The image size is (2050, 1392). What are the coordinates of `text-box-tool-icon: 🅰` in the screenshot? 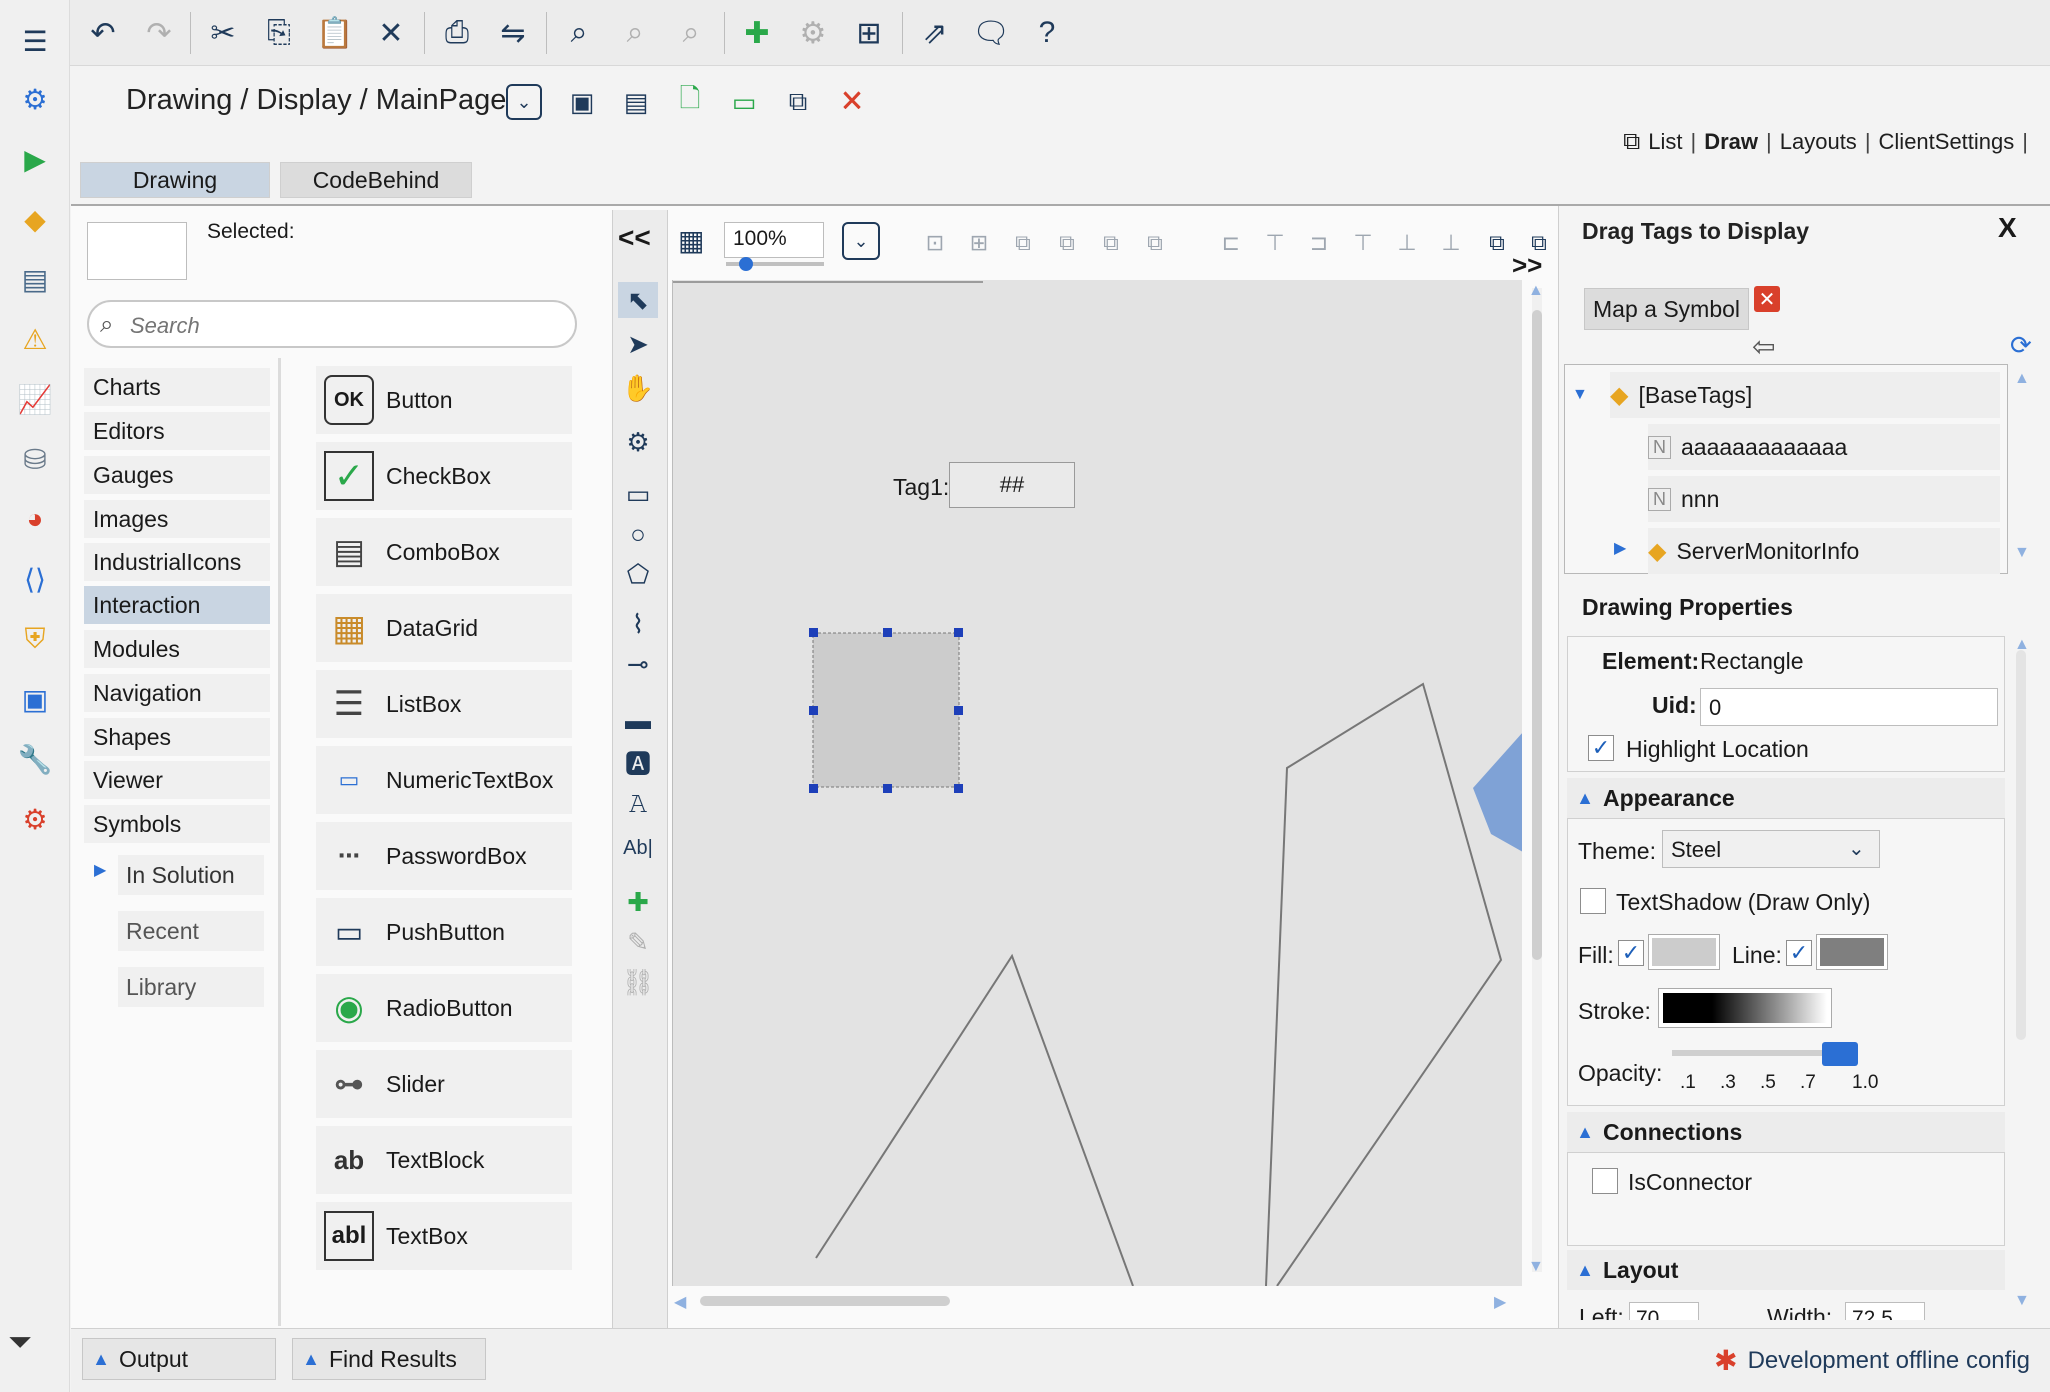 It's located at (638, 762).